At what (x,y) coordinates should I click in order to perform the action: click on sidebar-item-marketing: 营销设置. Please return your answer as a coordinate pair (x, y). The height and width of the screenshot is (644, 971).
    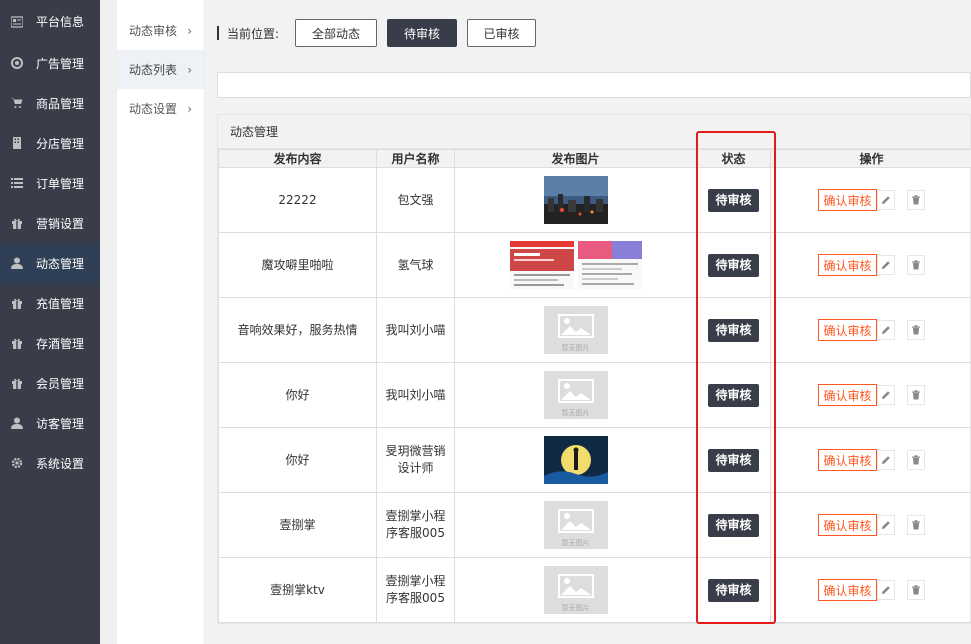
    Looking at the image, I should click on (50, 223).